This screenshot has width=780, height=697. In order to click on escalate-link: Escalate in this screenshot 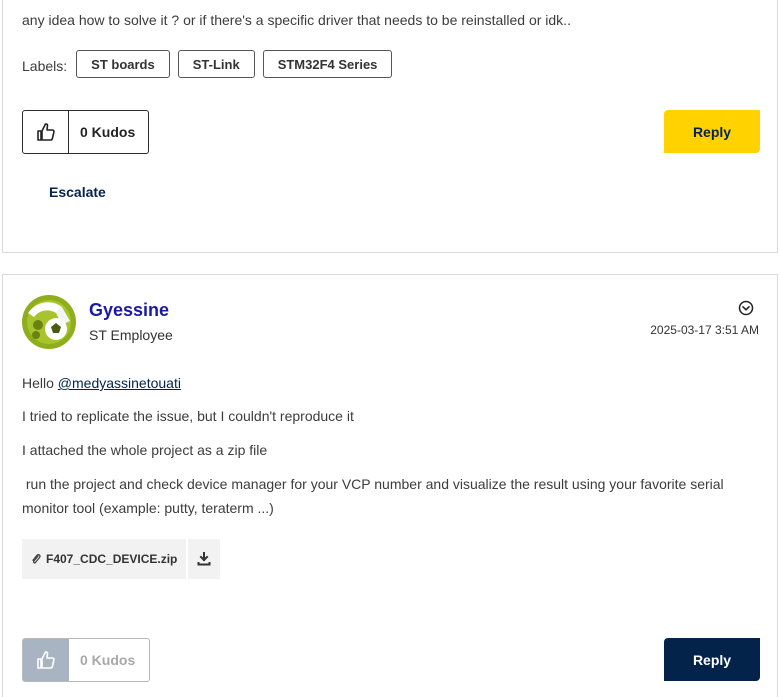, I will do `click(77, 192)`.